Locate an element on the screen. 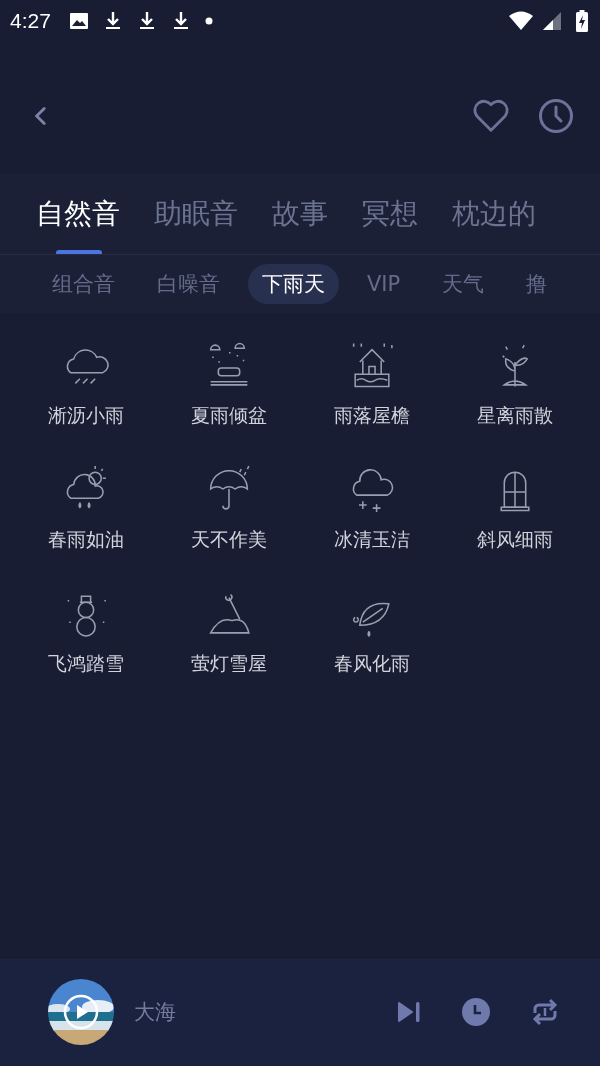 Image resolution: width=600 pixels, height=1066 pixels. signal-icon is located at coordinates (552, 21).